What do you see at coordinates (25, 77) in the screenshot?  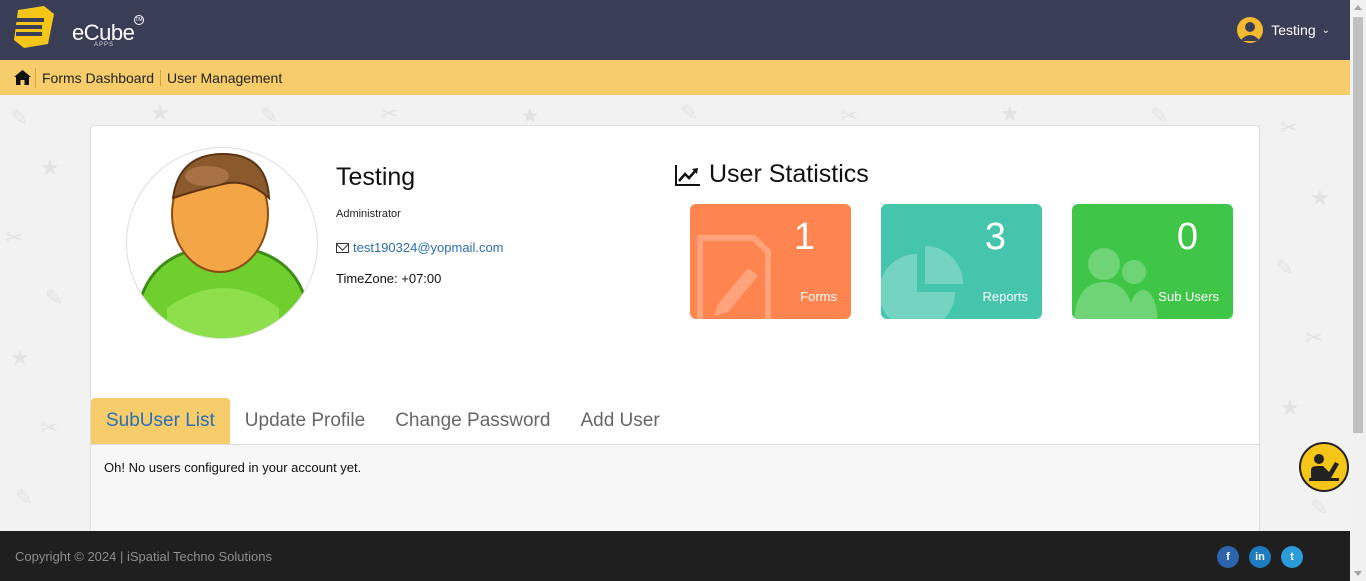 I see `home-icon` at bounding box center [25, 77].